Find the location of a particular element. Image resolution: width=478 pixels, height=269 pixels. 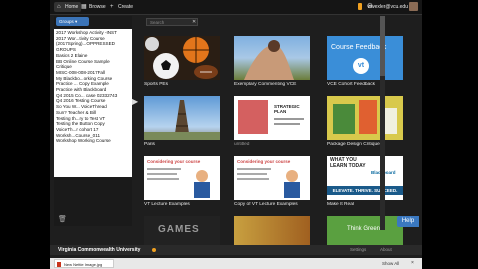

thread-thumbnail: Course Feedback vt is located at coordinates (365, 58).